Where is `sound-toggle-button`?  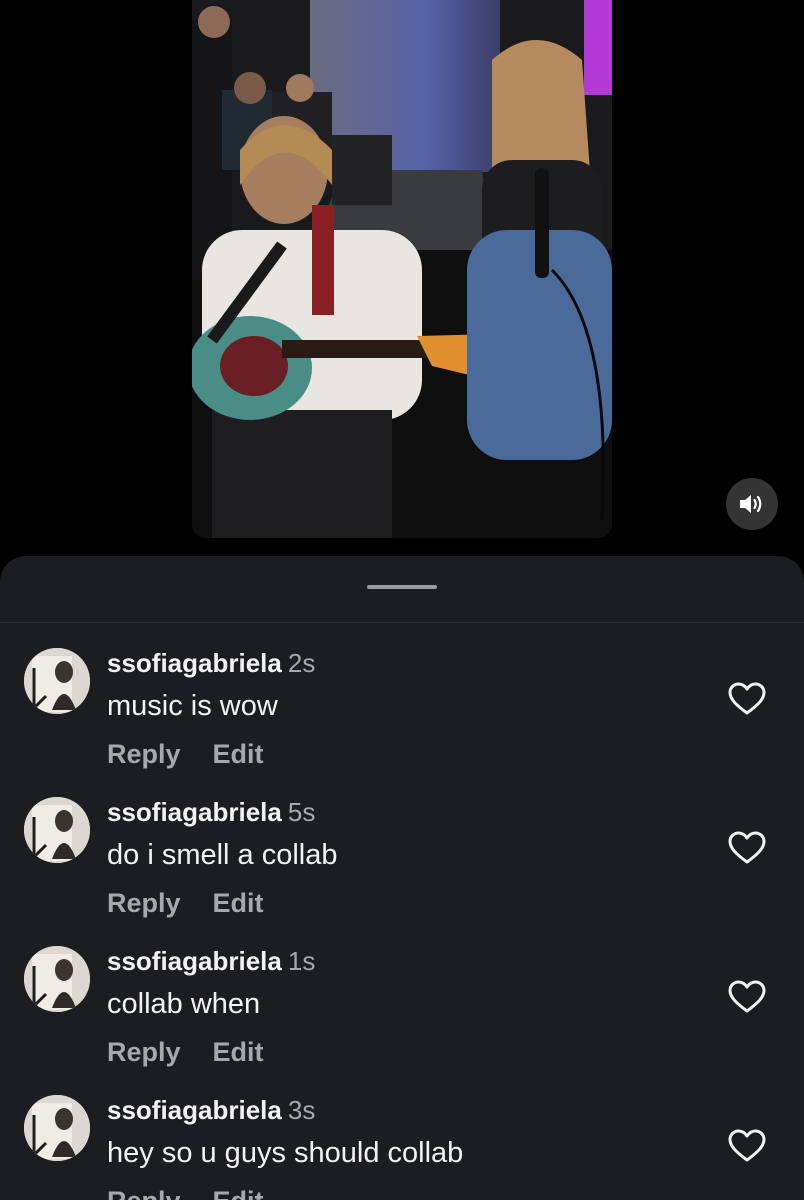
sound-toggle-button is located at coordinates (752, 504).